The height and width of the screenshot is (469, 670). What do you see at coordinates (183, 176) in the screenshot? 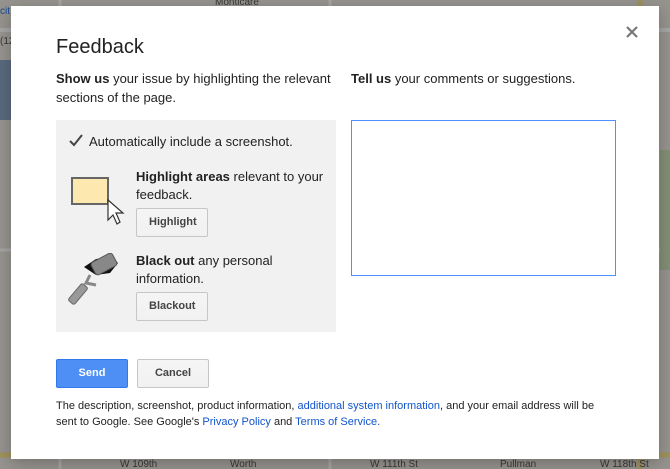
I see `highlight-label: Highlight areas` at bounding box center [183, 176].